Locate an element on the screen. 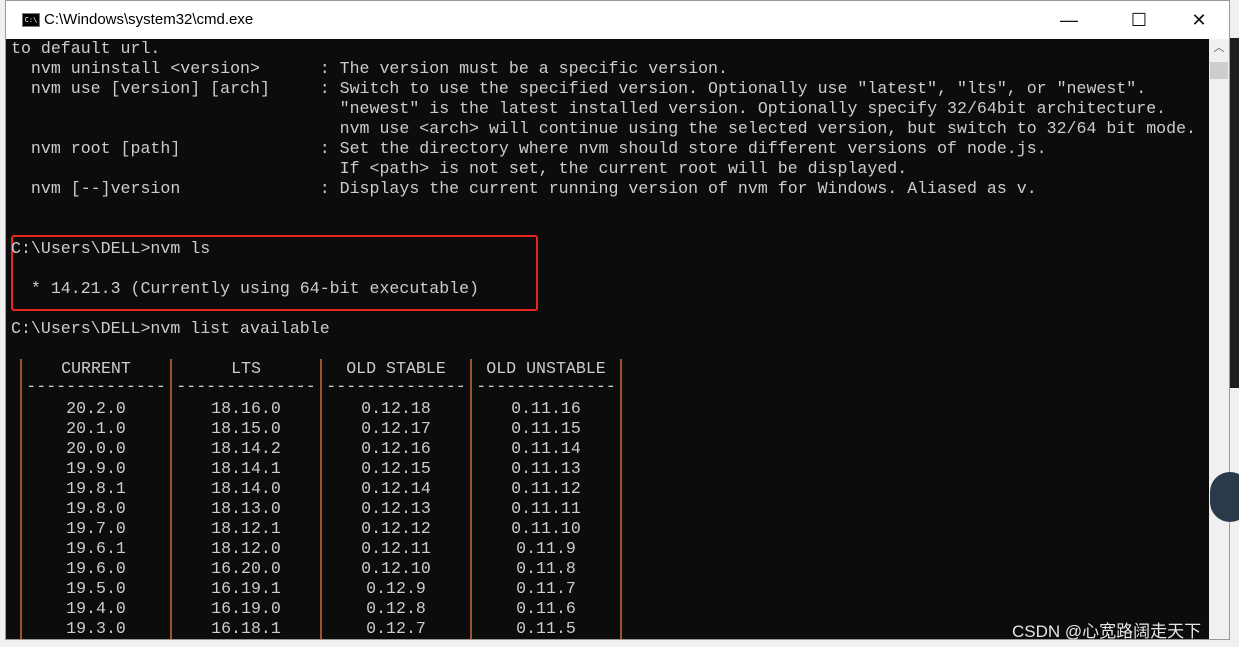 The image size is (1239, 647). table-cell: 18.15.0 is located at coordinates (246, 428).